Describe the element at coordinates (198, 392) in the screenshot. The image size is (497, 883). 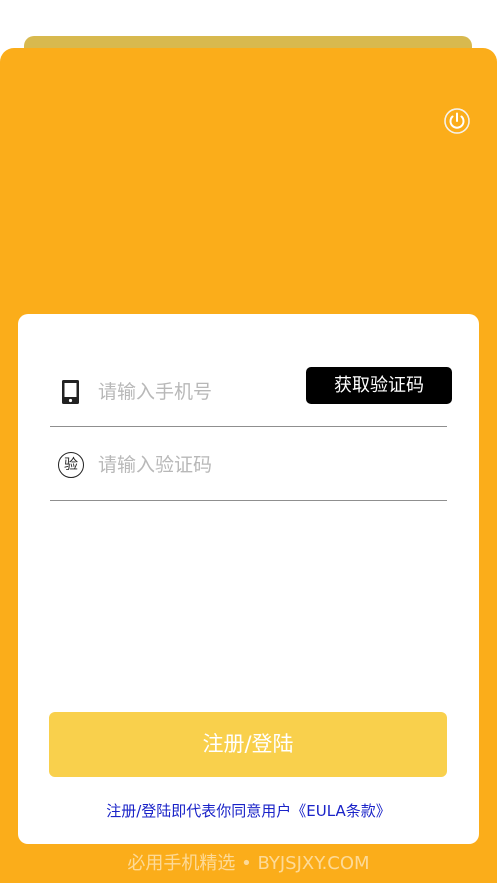
I see `phone-input` at that location.